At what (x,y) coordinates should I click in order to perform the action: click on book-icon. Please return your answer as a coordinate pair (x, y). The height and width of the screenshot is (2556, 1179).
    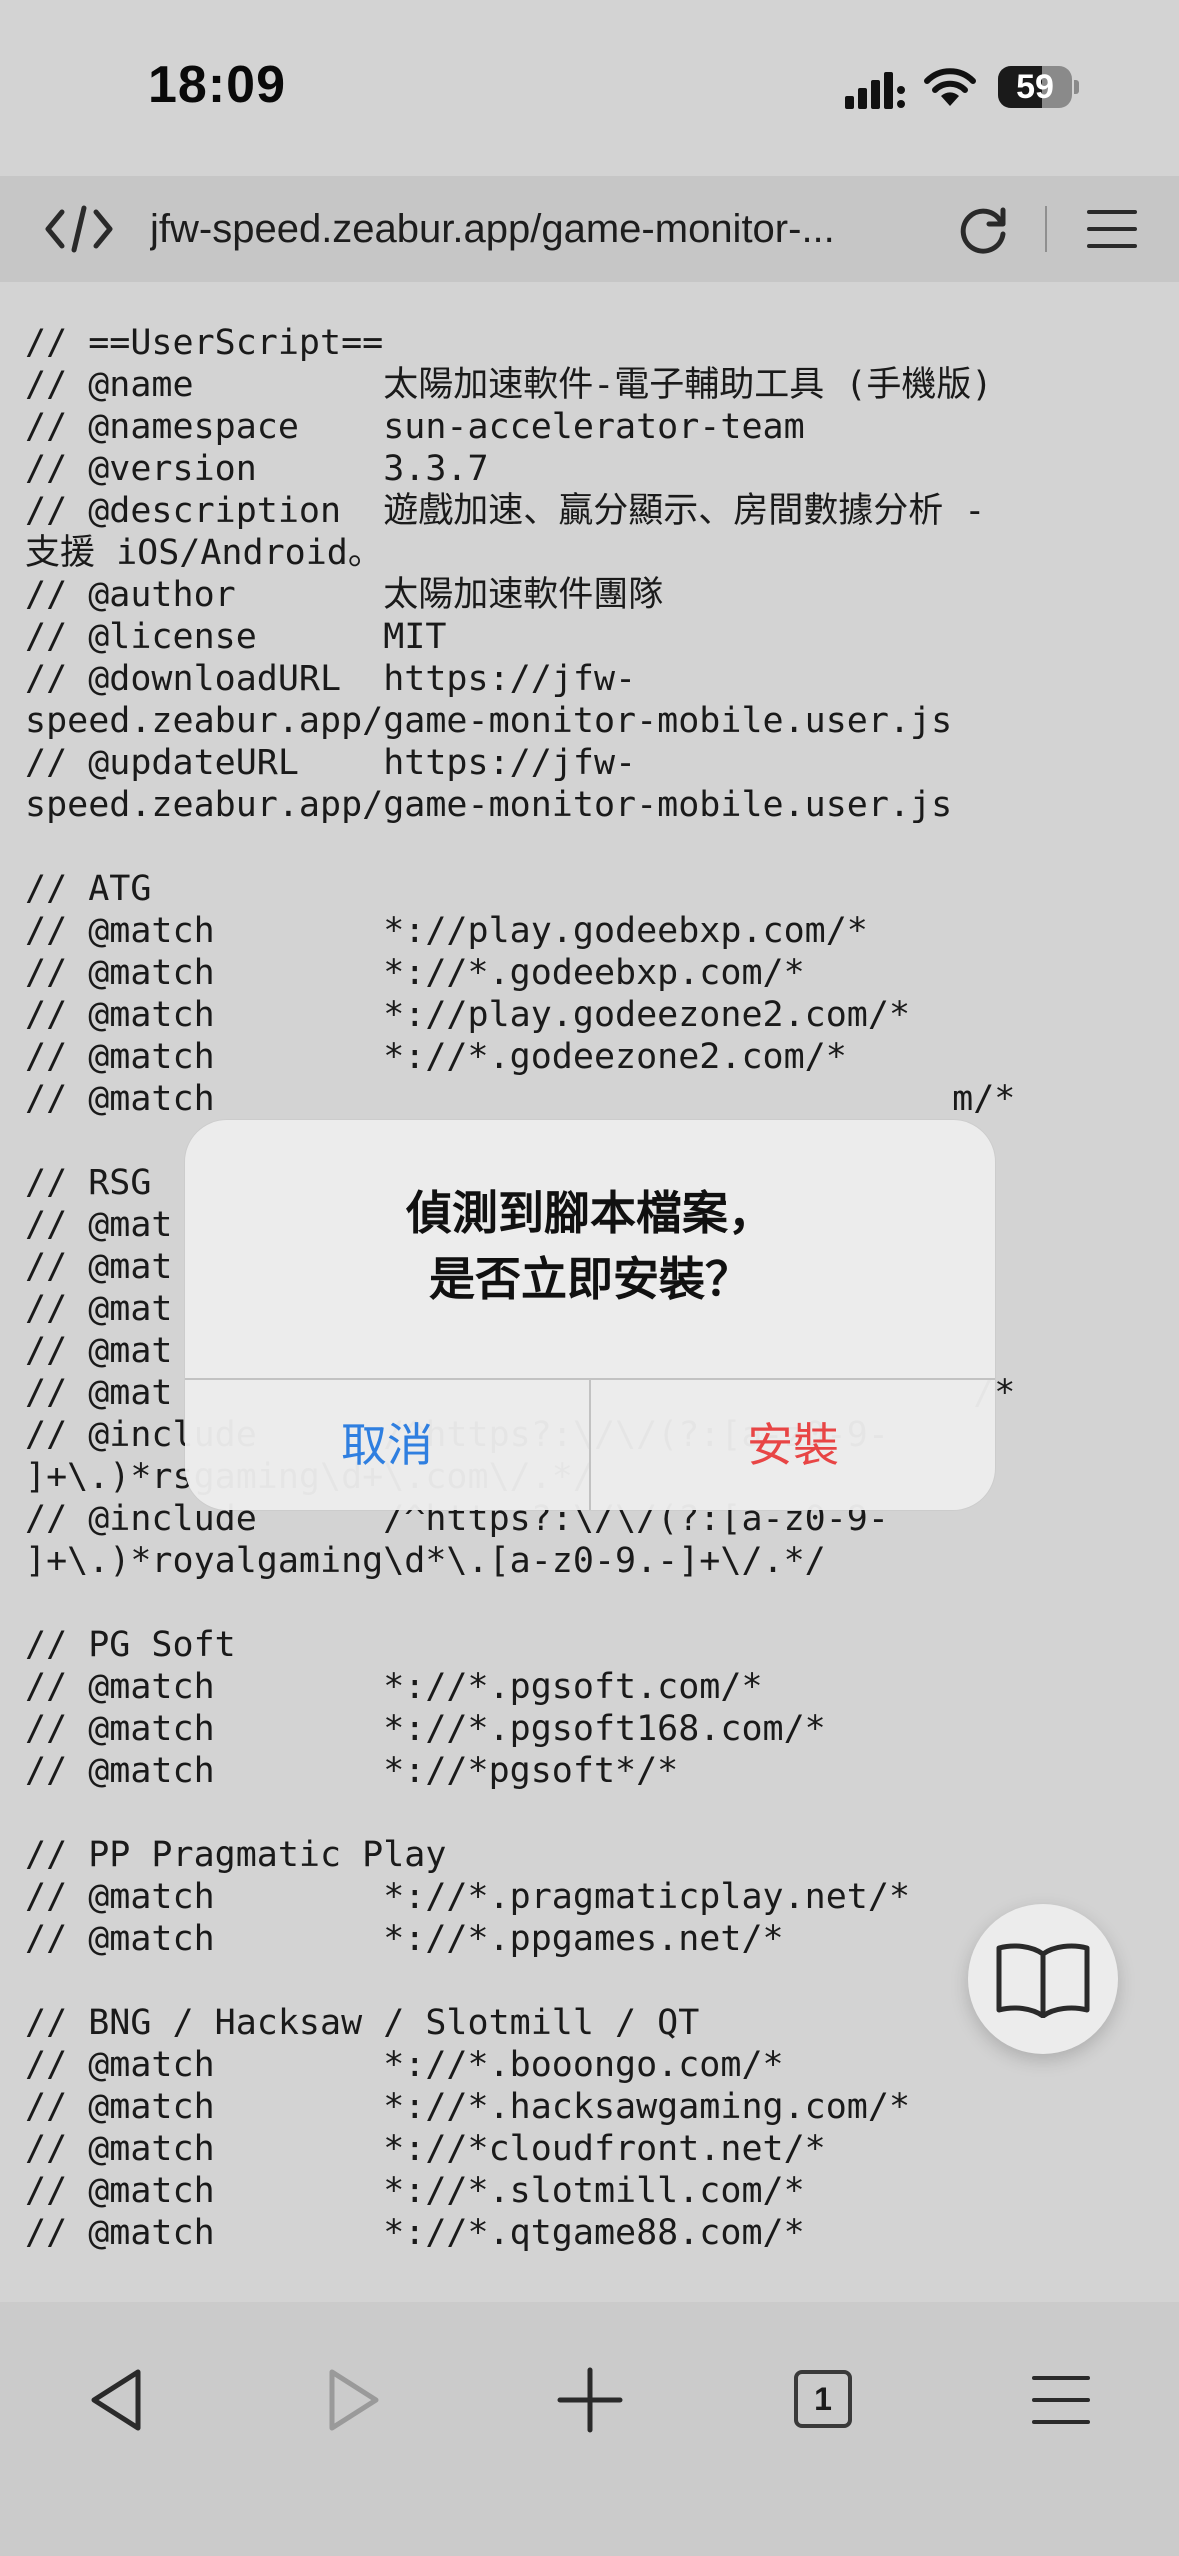
    Looking at the image, I should click on (1043, 1980).